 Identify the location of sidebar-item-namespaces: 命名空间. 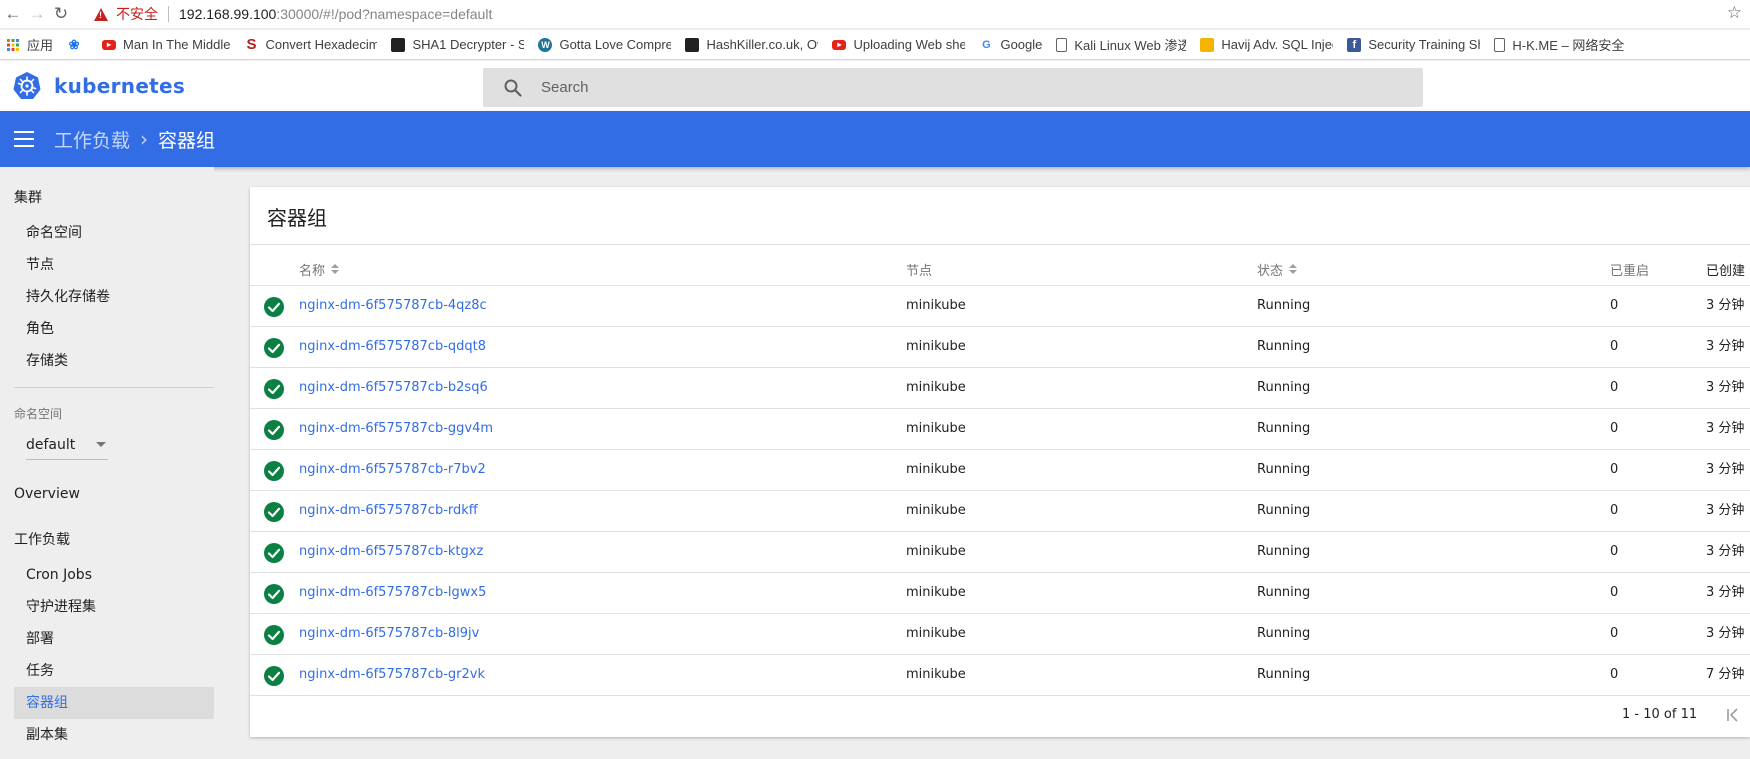
(114, 233).